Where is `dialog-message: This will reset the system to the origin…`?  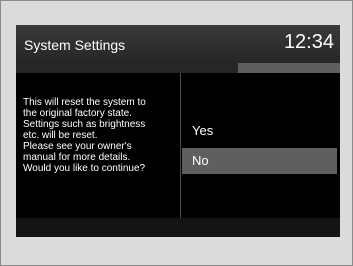 dialog-message: This will reset the system to the origin… is located at coordinates (98, 135).